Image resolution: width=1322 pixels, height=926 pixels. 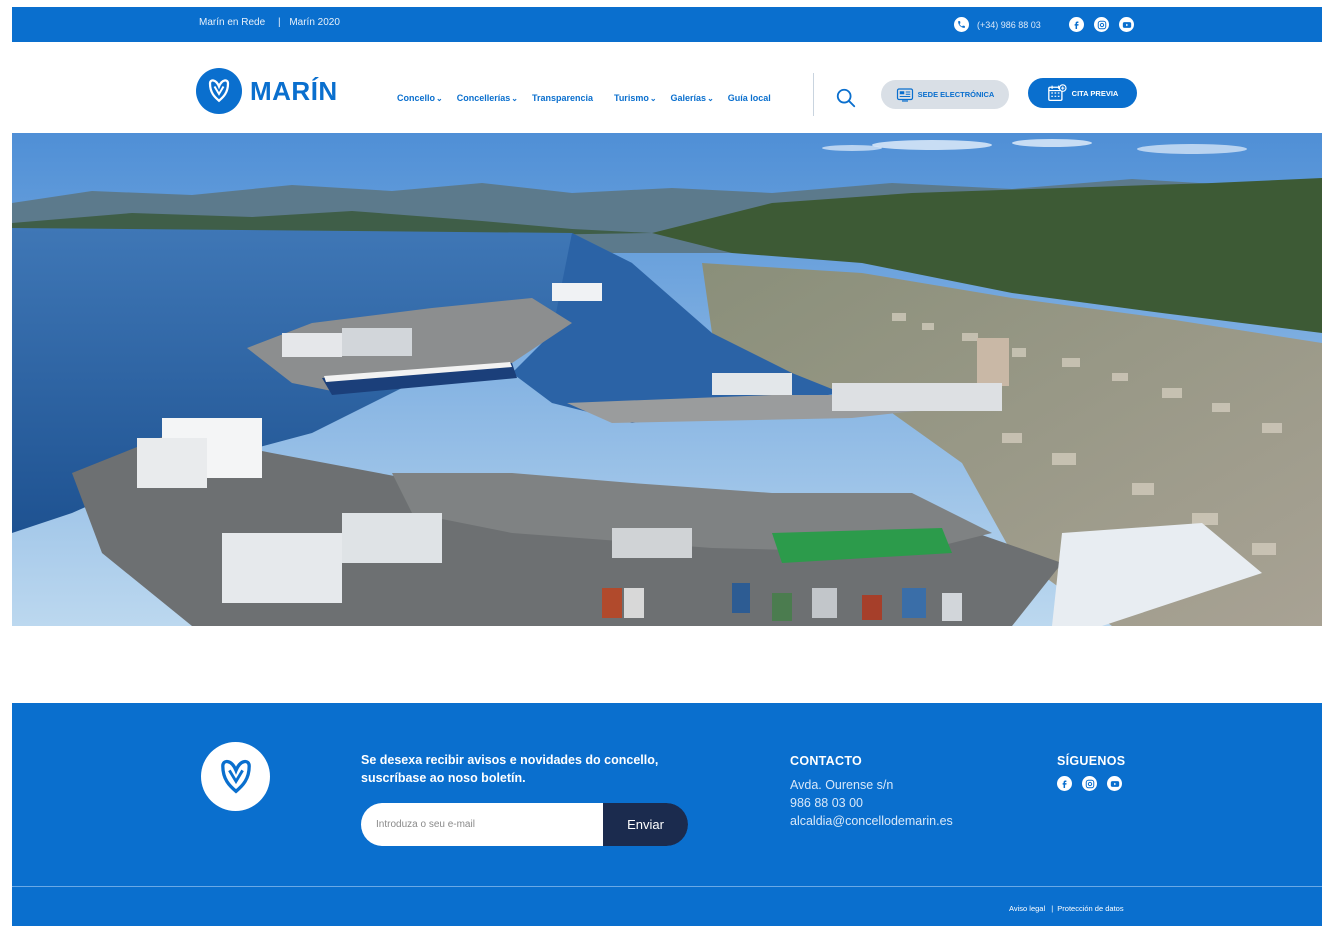 I want to click on nav-item-galerias: Galerías⌄, so click(x=692, y=98).